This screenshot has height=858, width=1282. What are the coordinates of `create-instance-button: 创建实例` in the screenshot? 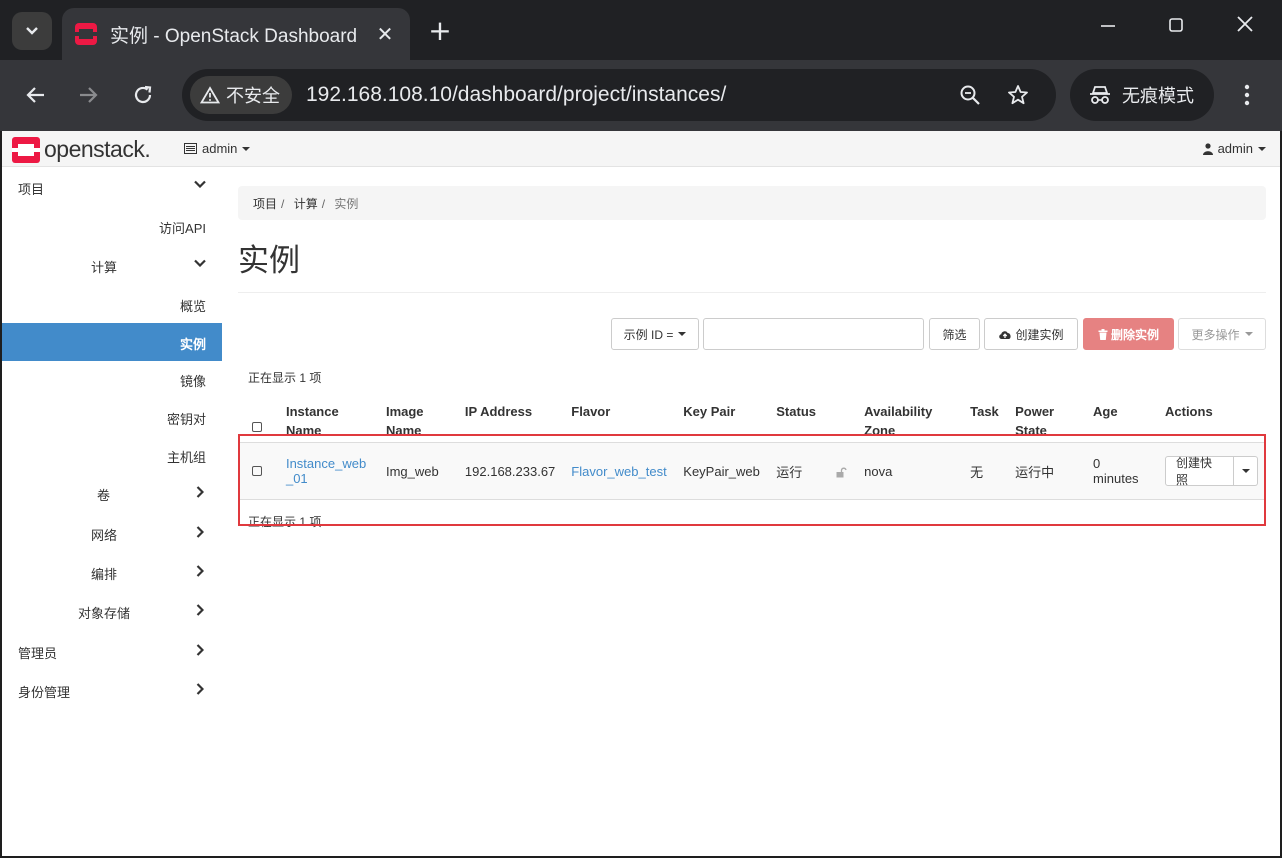 It's located at (1031, 334).